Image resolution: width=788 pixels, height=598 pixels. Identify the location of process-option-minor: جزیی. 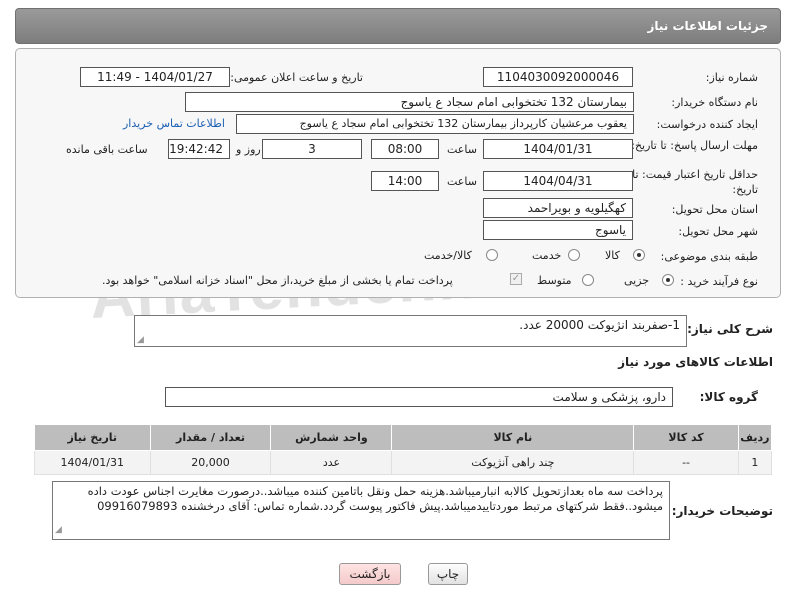
(637, 280).